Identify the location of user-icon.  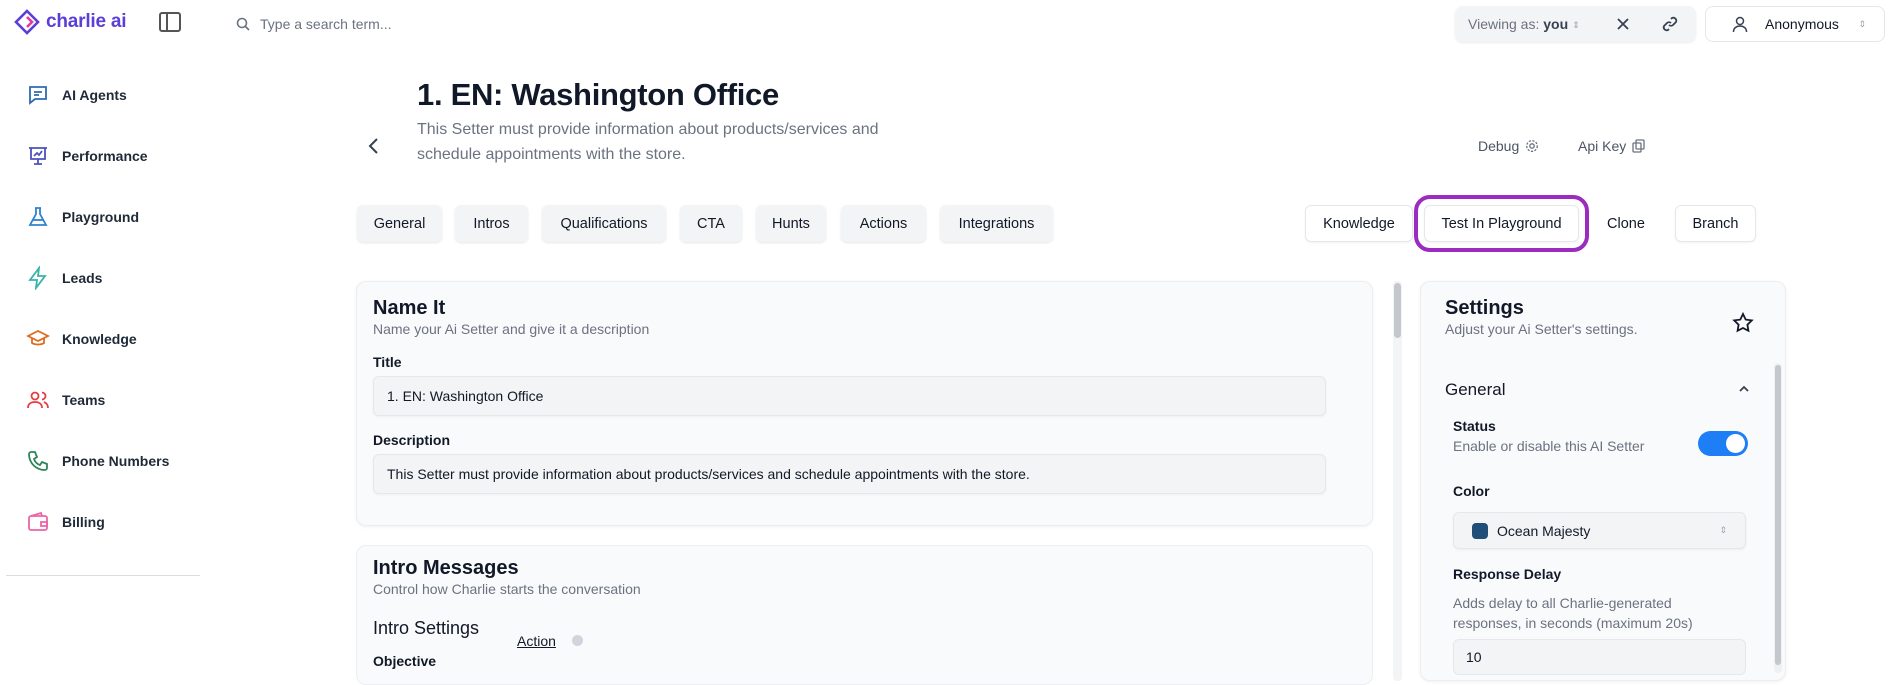
(1740, 24).